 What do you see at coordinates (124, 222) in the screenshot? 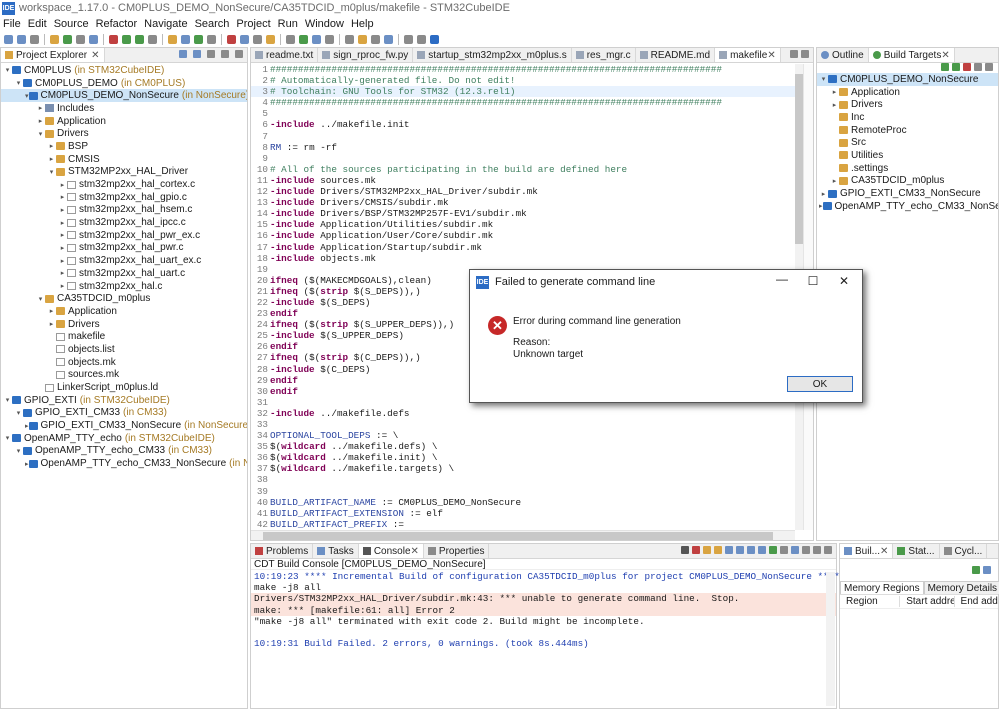
I see `tree-item: ▸ stm32mp2xx_hal_ipcc.c` at bounding box center [124, 222].